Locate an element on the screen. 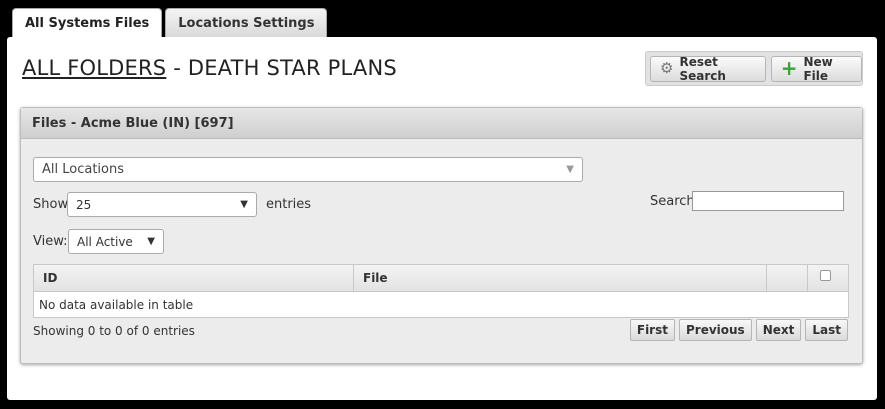 This screenshot has height=409, width=885. new-file-label: New File is located at coordinates (818, 68).